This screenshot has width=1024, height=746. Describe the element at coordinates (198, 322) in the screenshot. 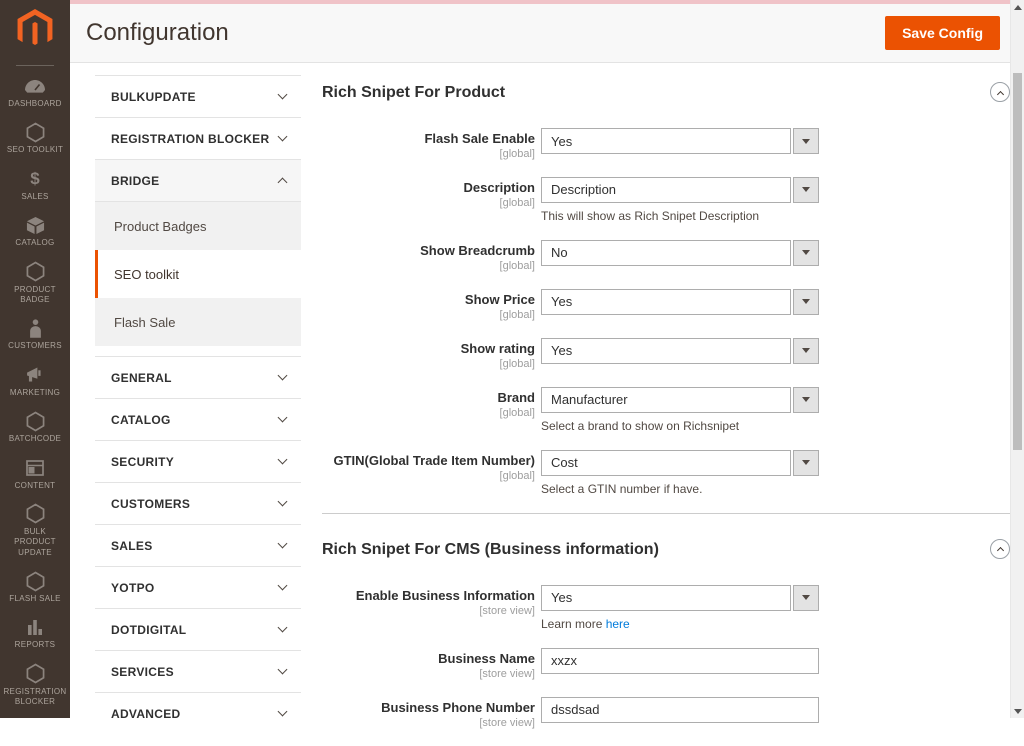

I see `nav-subitem-flash-sale: Flash Sale` at that location.